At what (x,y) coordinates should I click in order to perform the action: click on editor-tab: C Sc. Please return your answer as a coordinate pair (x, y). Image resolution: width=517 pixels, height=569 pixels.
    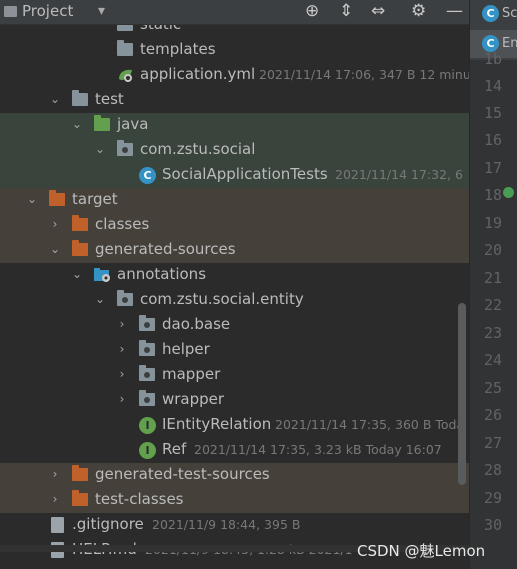
    Looking at the image, I should click on (493, 14).